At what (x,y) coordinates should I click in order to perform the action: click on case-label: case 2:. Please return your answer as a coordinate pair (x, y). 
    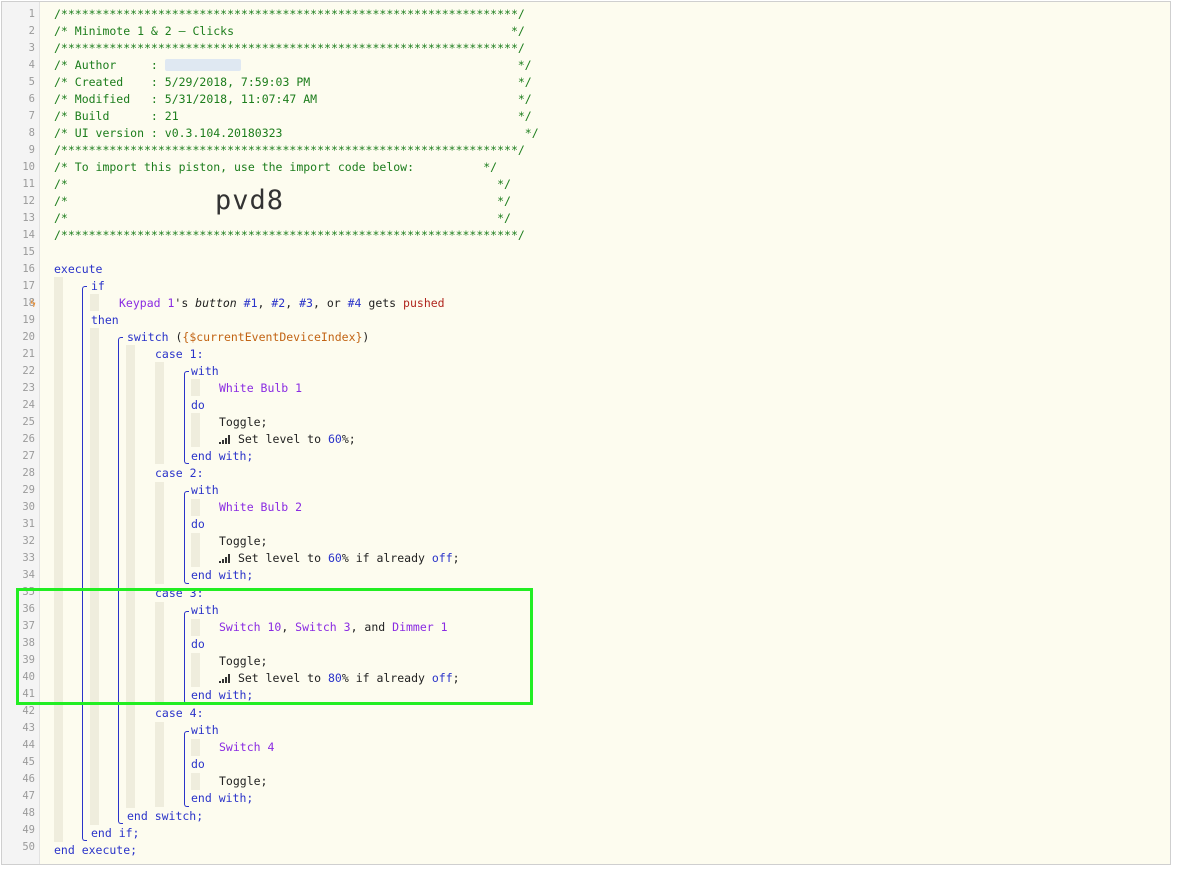
    Looking at the image, I should click on (179, 473).